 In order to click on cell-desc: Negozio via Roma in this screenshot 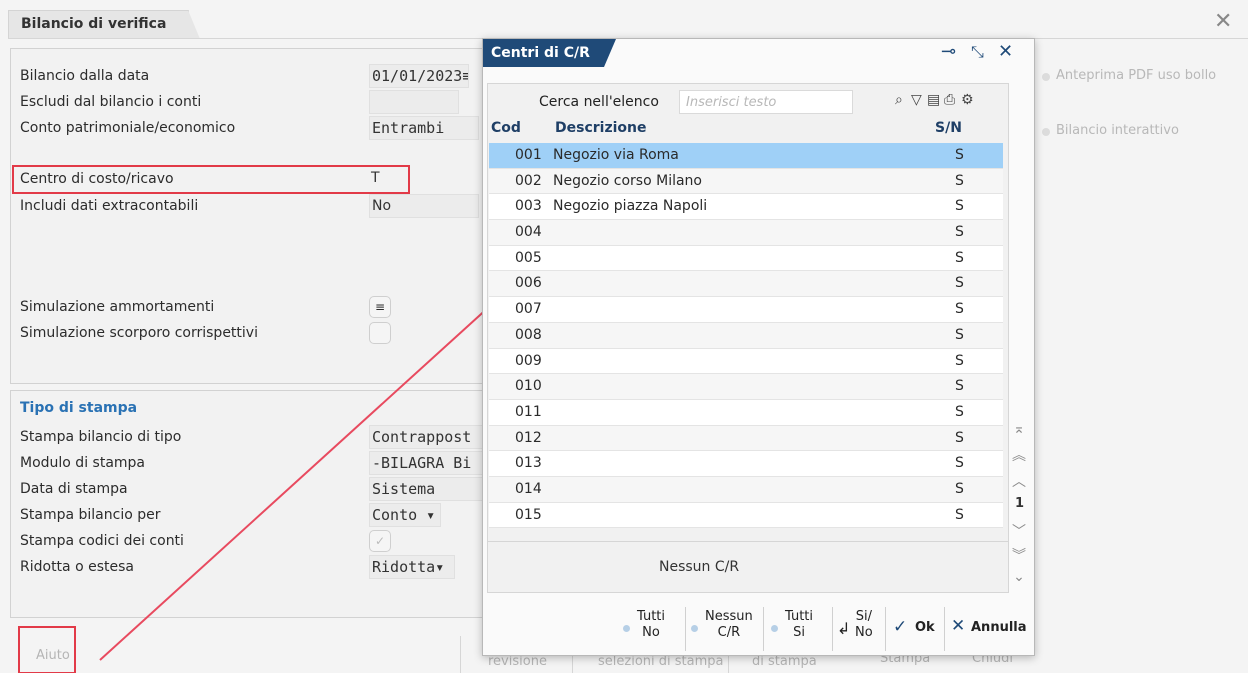, I will do `click(616, 155)`.